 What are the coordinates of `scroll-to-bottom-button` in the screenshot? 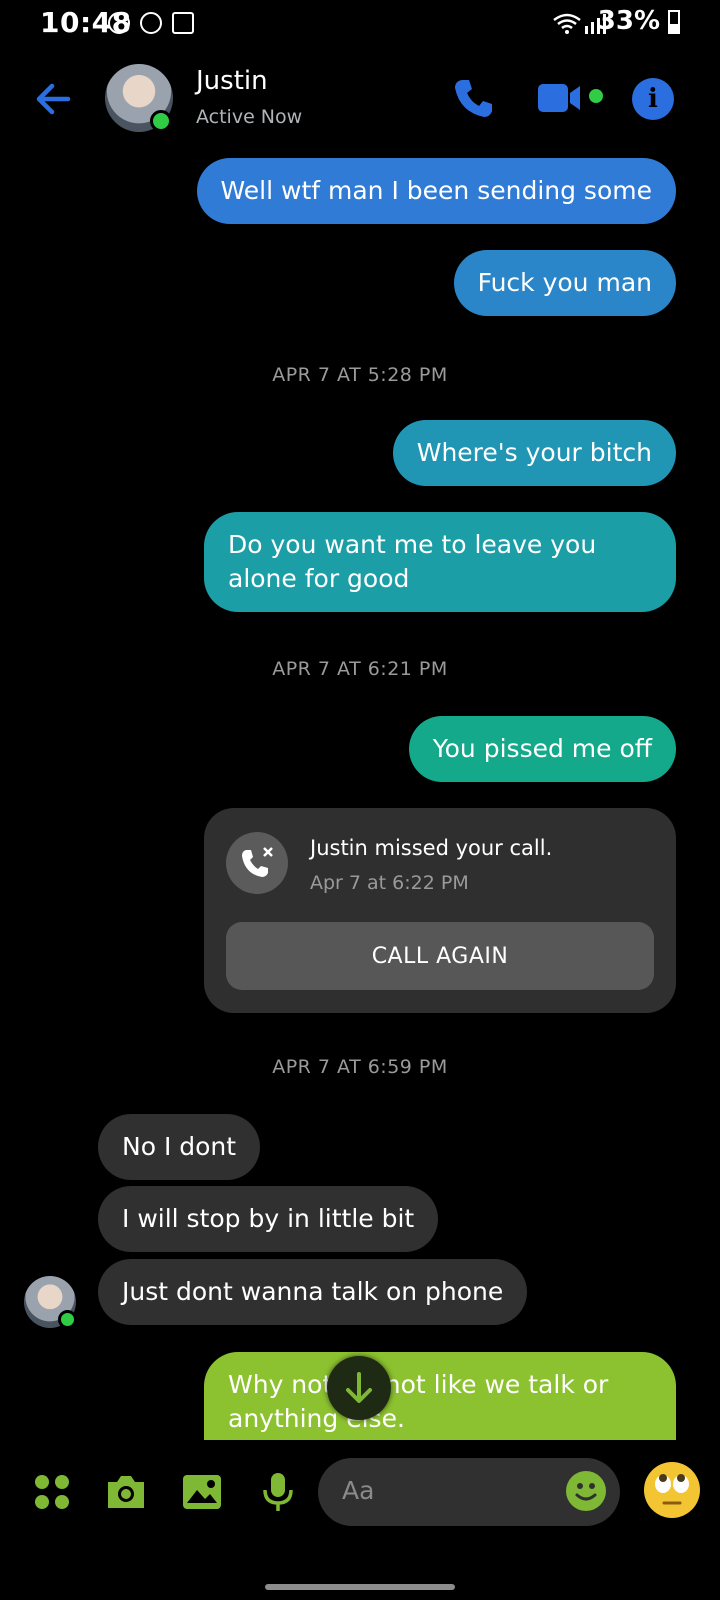 It's located at (359, 1388).